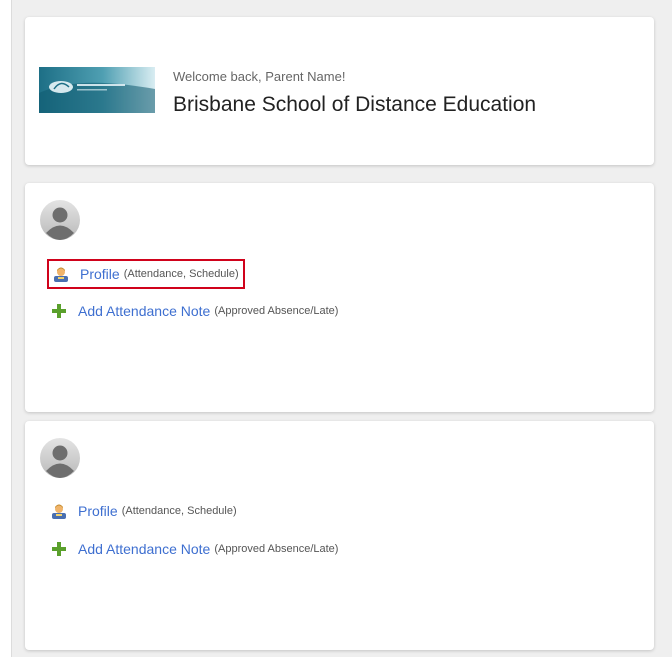 This screenshot has width=672, height=657. Describe the element at coordinates (97, 90) in the screenshot. I see `school-logo` at that location.